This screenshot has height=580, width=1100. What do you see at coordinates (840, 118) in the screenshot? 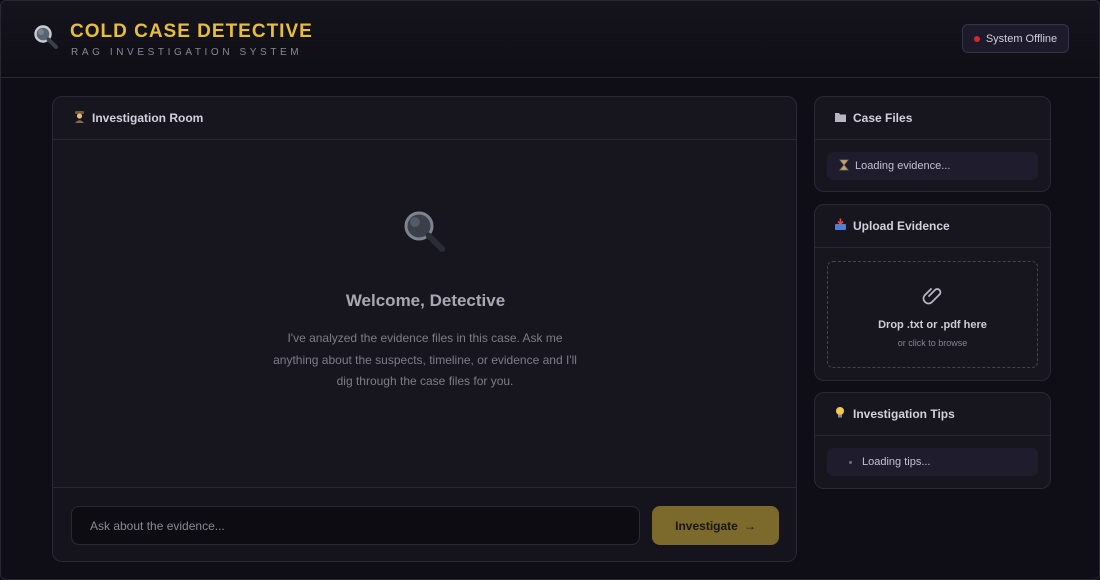
I see `folder-icon` at bounding box center [840, 118].